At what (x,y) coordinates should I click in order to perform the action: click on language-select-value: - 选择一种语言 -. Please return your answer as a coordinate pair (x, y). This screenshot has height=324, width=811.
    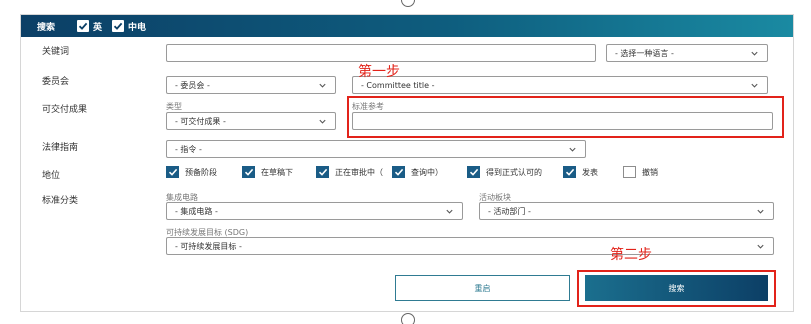
    Looking at the image, I should click on (644, 53).